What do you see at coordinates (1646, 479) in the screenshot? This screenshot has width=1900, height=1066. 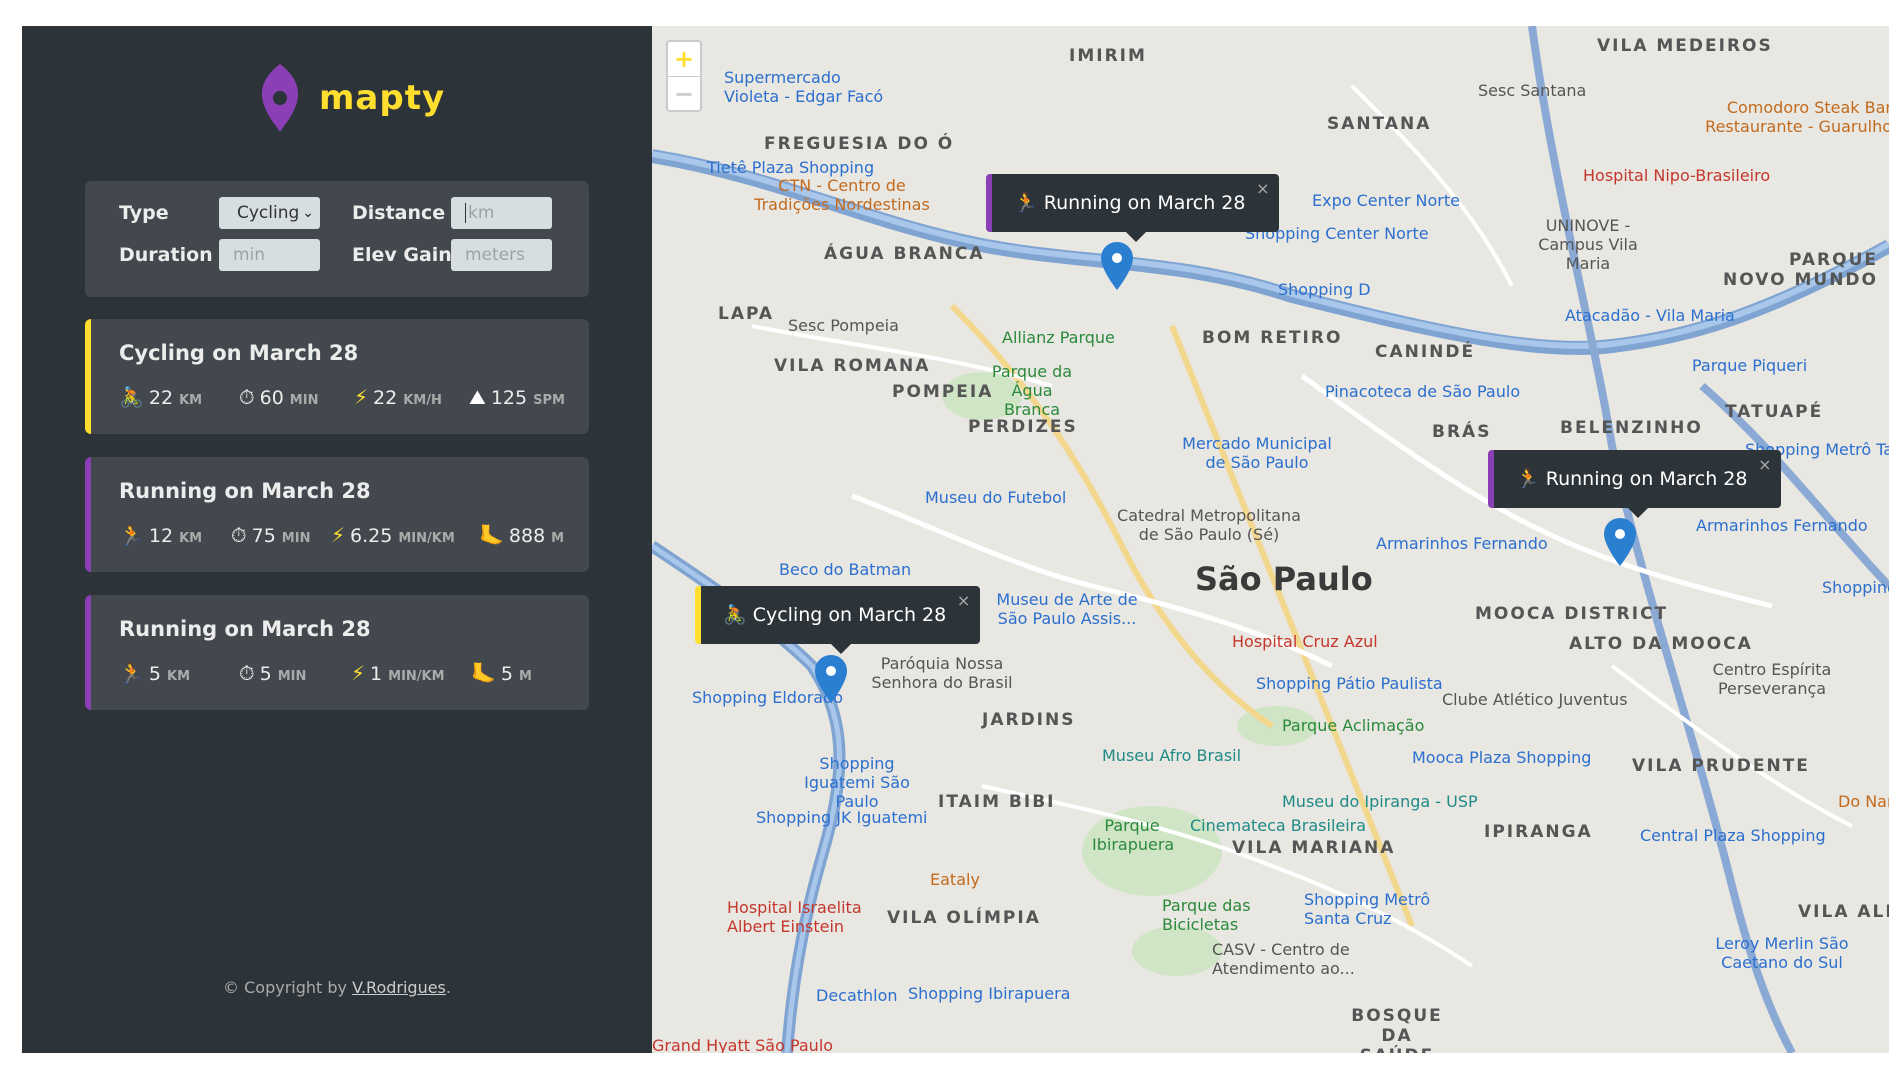 I see `popup-text: Running on March 28` at bounding box center [1646, 479].